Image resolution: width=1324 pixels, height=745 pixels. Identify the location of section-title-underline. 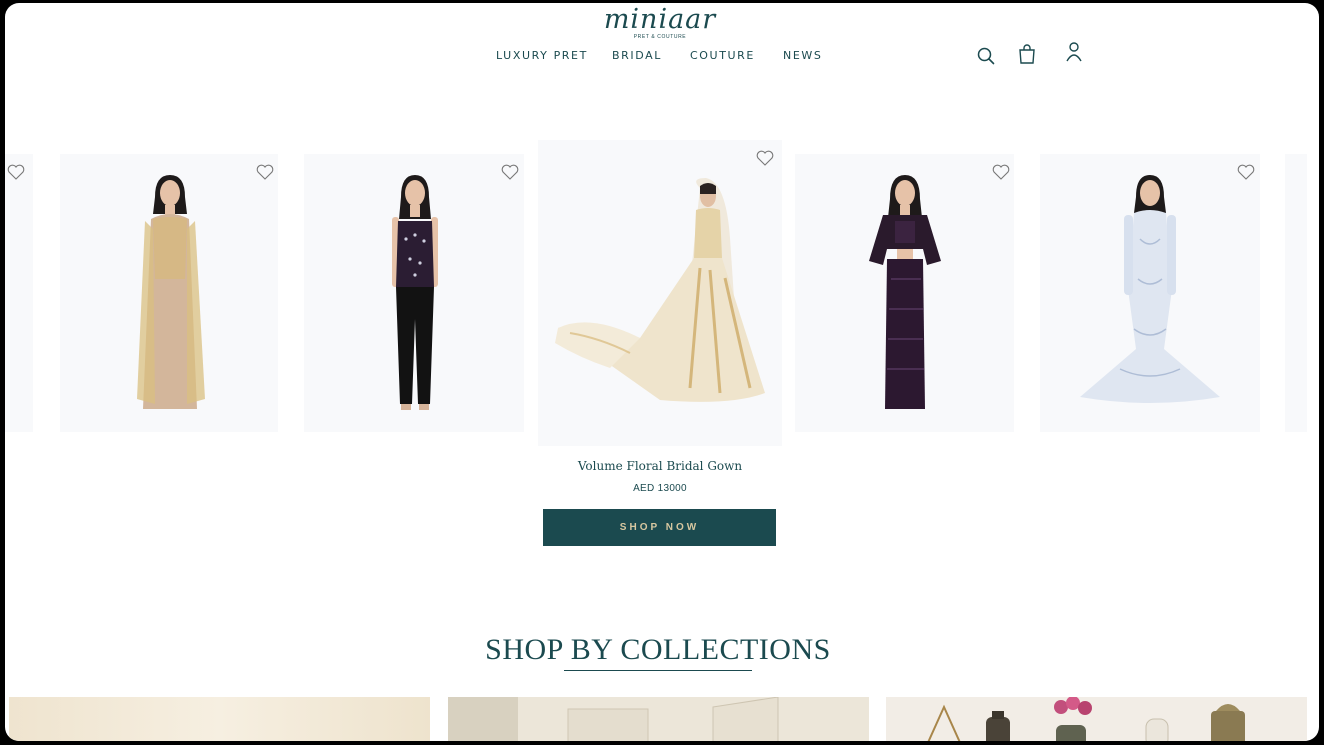
(658, 670).